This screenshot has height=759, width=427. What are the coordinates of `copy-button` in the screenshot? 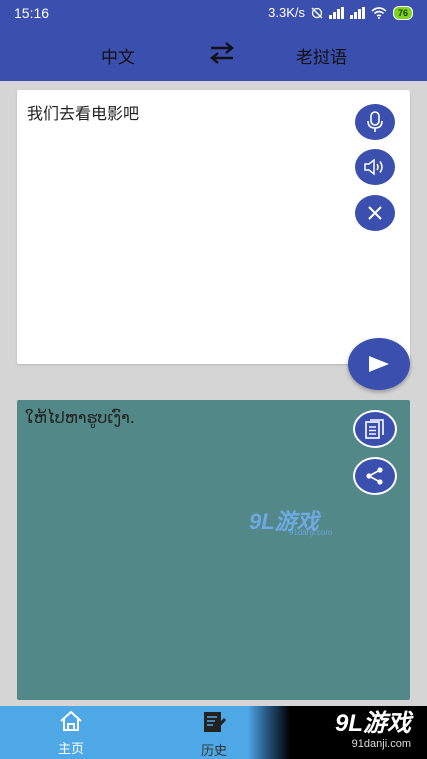 It's located at (375, 429).